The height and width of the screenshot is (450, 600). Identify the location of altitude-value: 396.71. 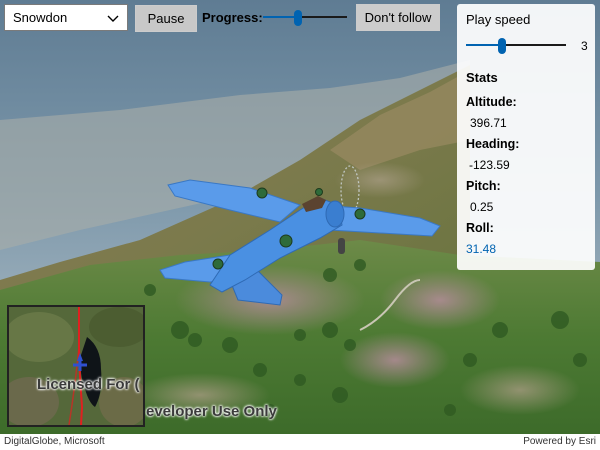
(488, 123).